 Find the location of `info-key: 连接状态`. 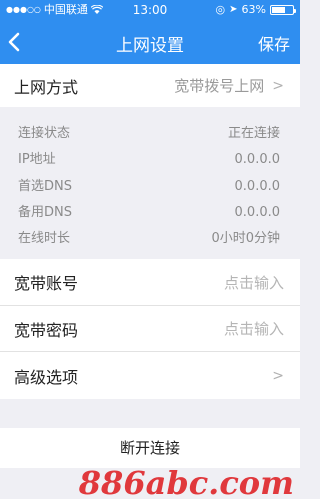

info-key: 连接状态 is located at coordinates (44, 133).